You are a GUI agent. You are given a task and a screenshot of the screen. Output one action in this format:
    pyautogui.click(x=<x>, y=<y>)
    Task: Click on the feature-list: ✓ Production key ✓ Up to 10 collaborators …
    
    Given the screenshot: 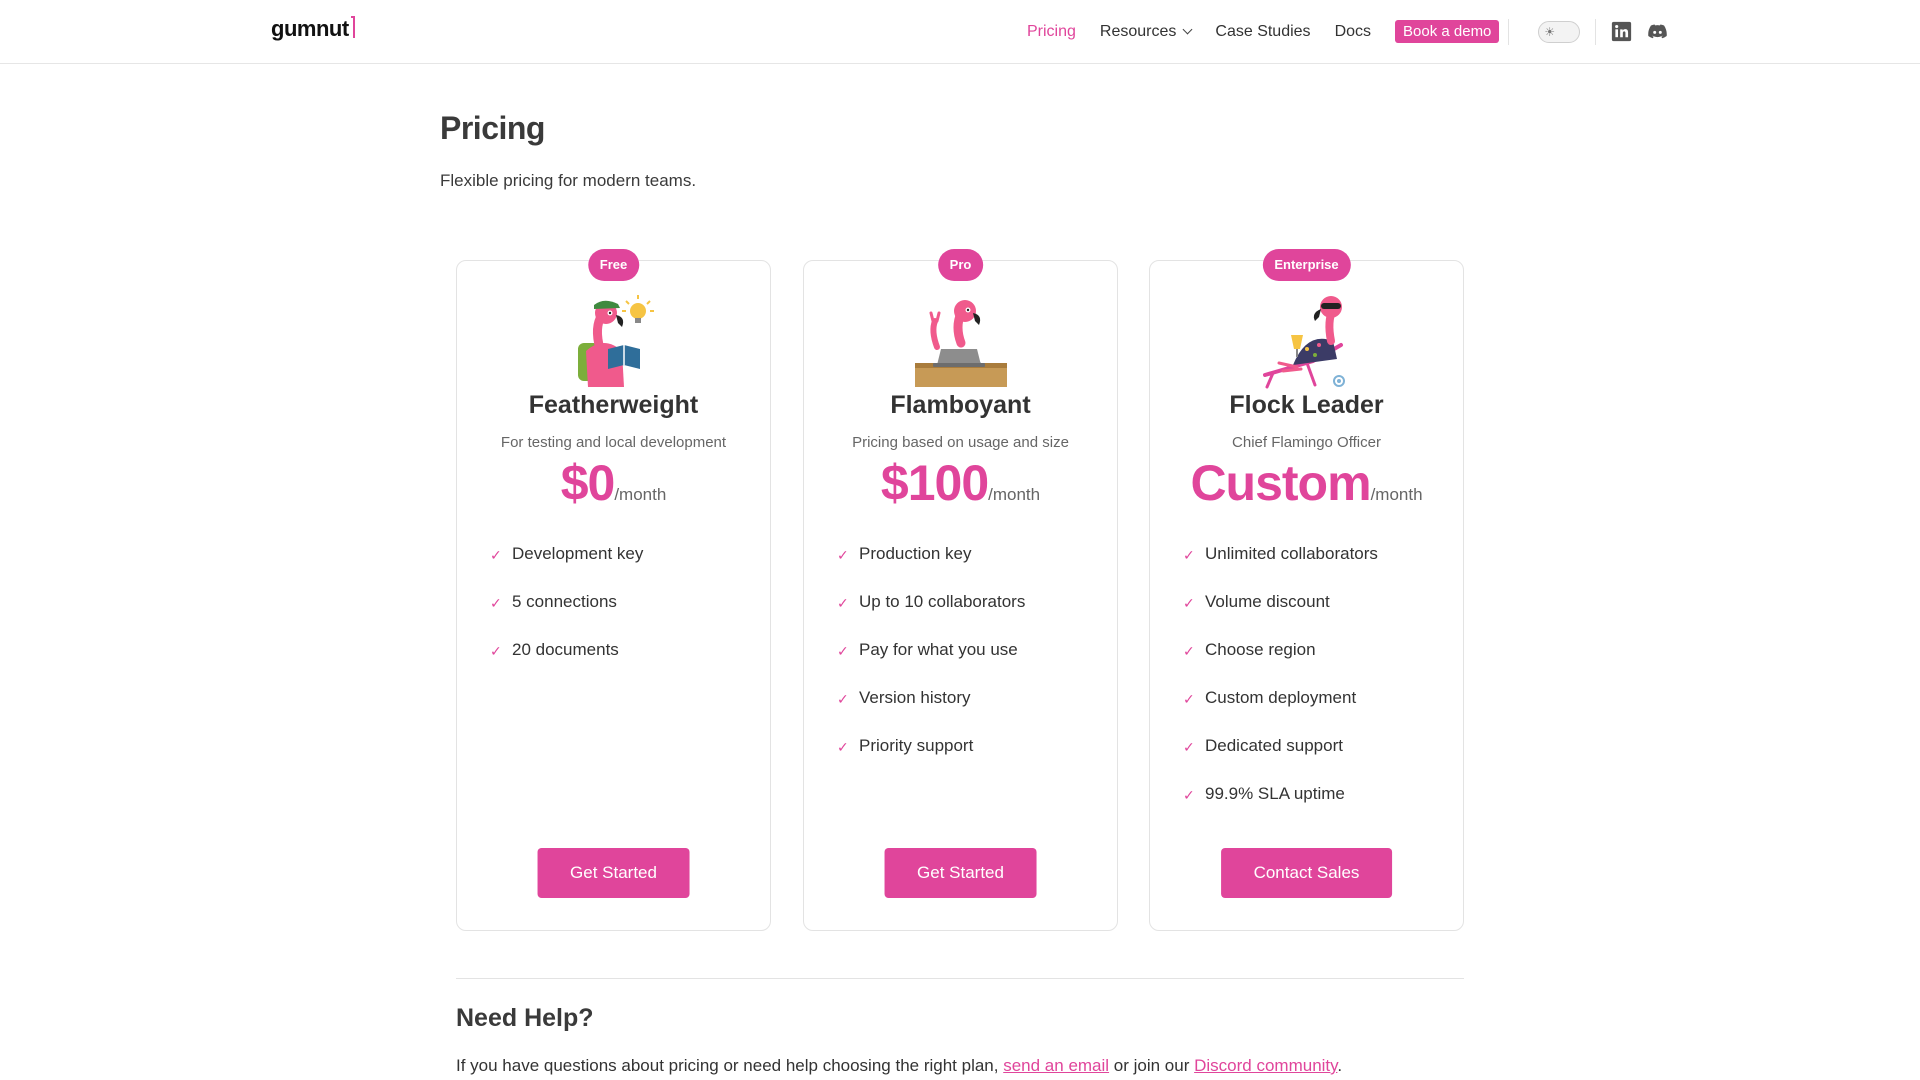 What is the action you would take?
    pyautogui.click(x=931, y=664)
    